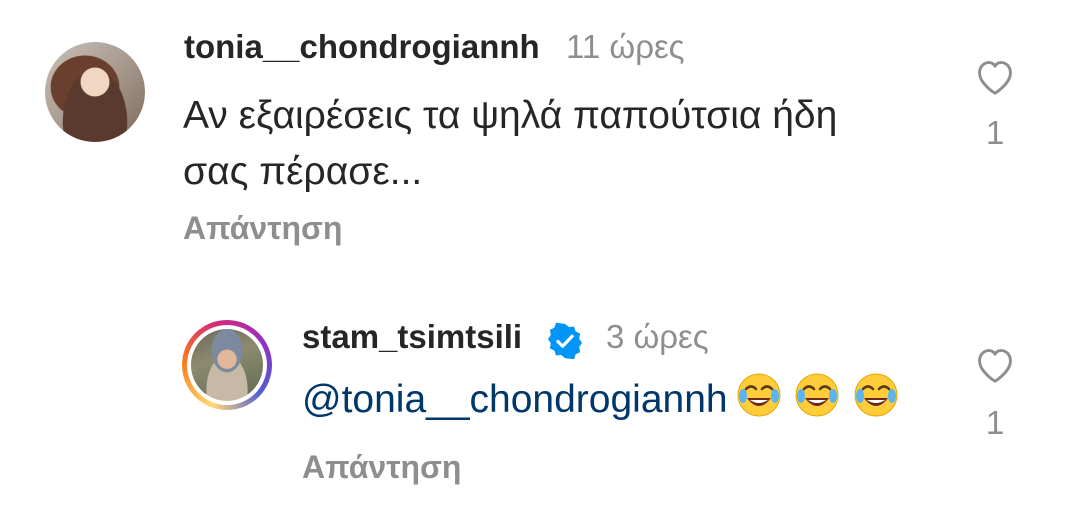  I want to click on comment-username: stam_tsimtsili, so click(412, 337).